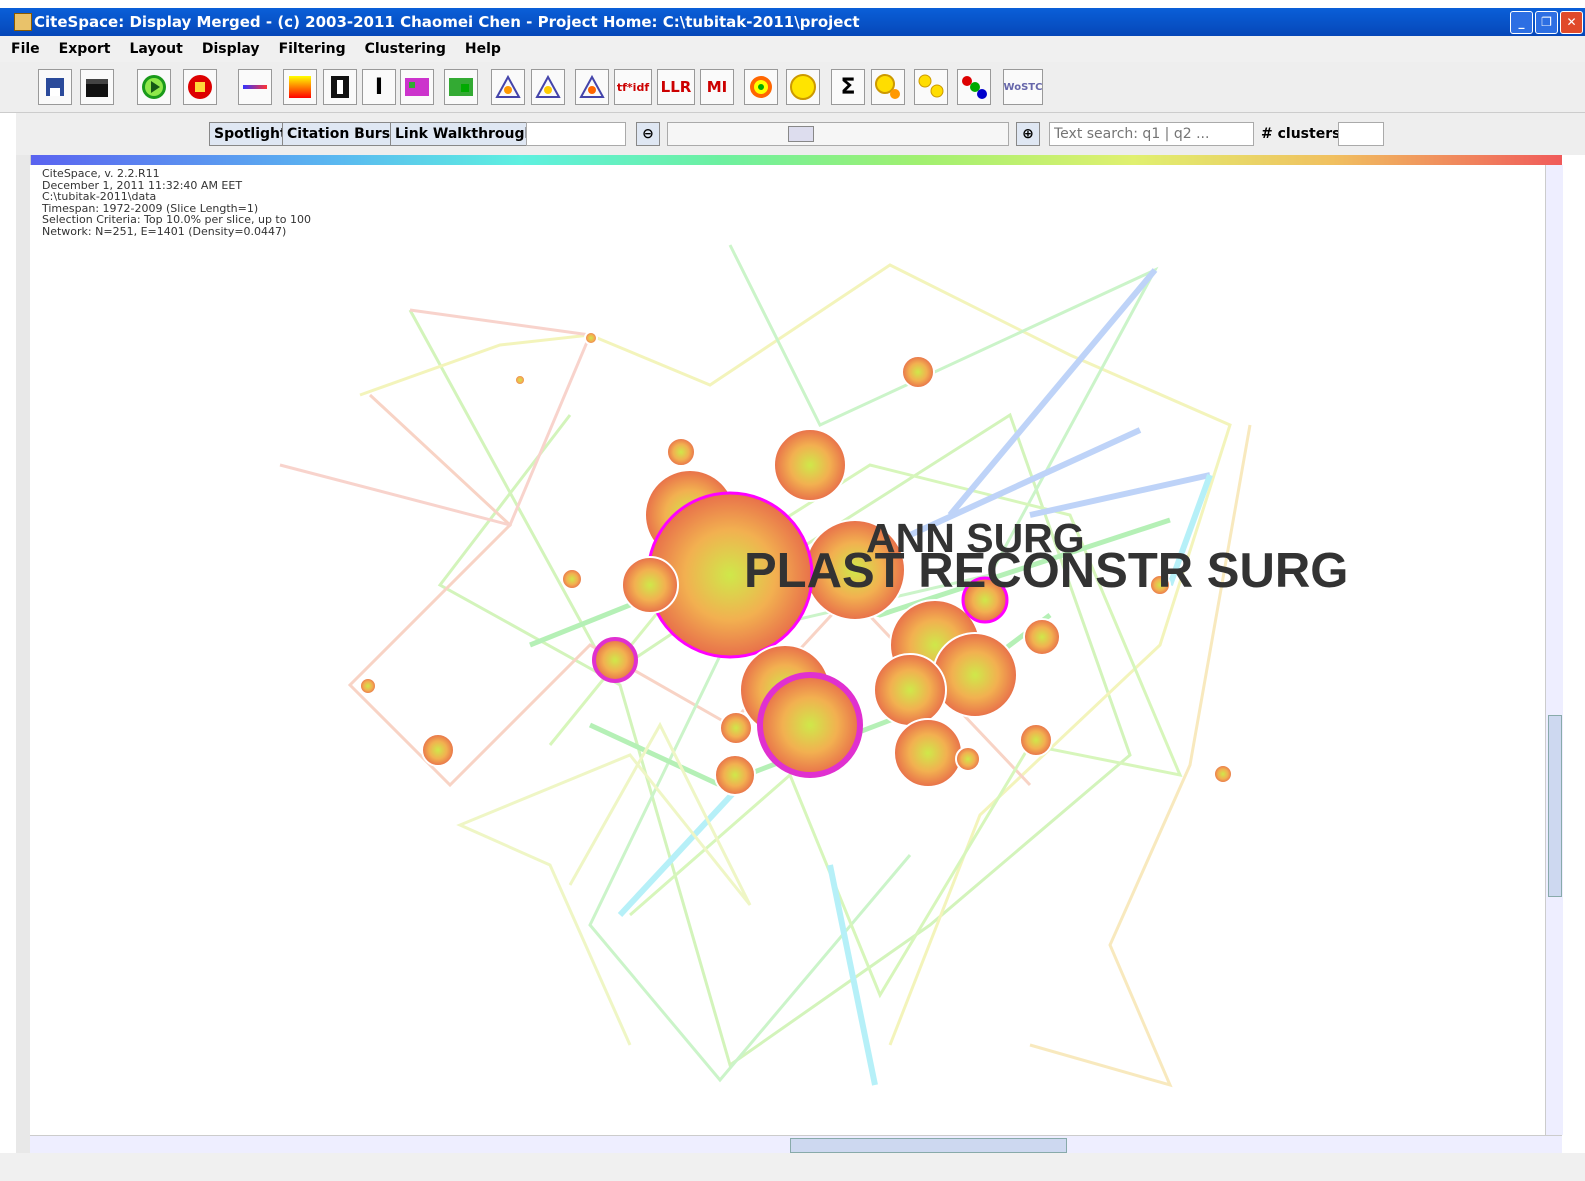 The width and height of the screenshot is (1585, 1181). I want to click on llr-button: LLR, so click(676, 87).